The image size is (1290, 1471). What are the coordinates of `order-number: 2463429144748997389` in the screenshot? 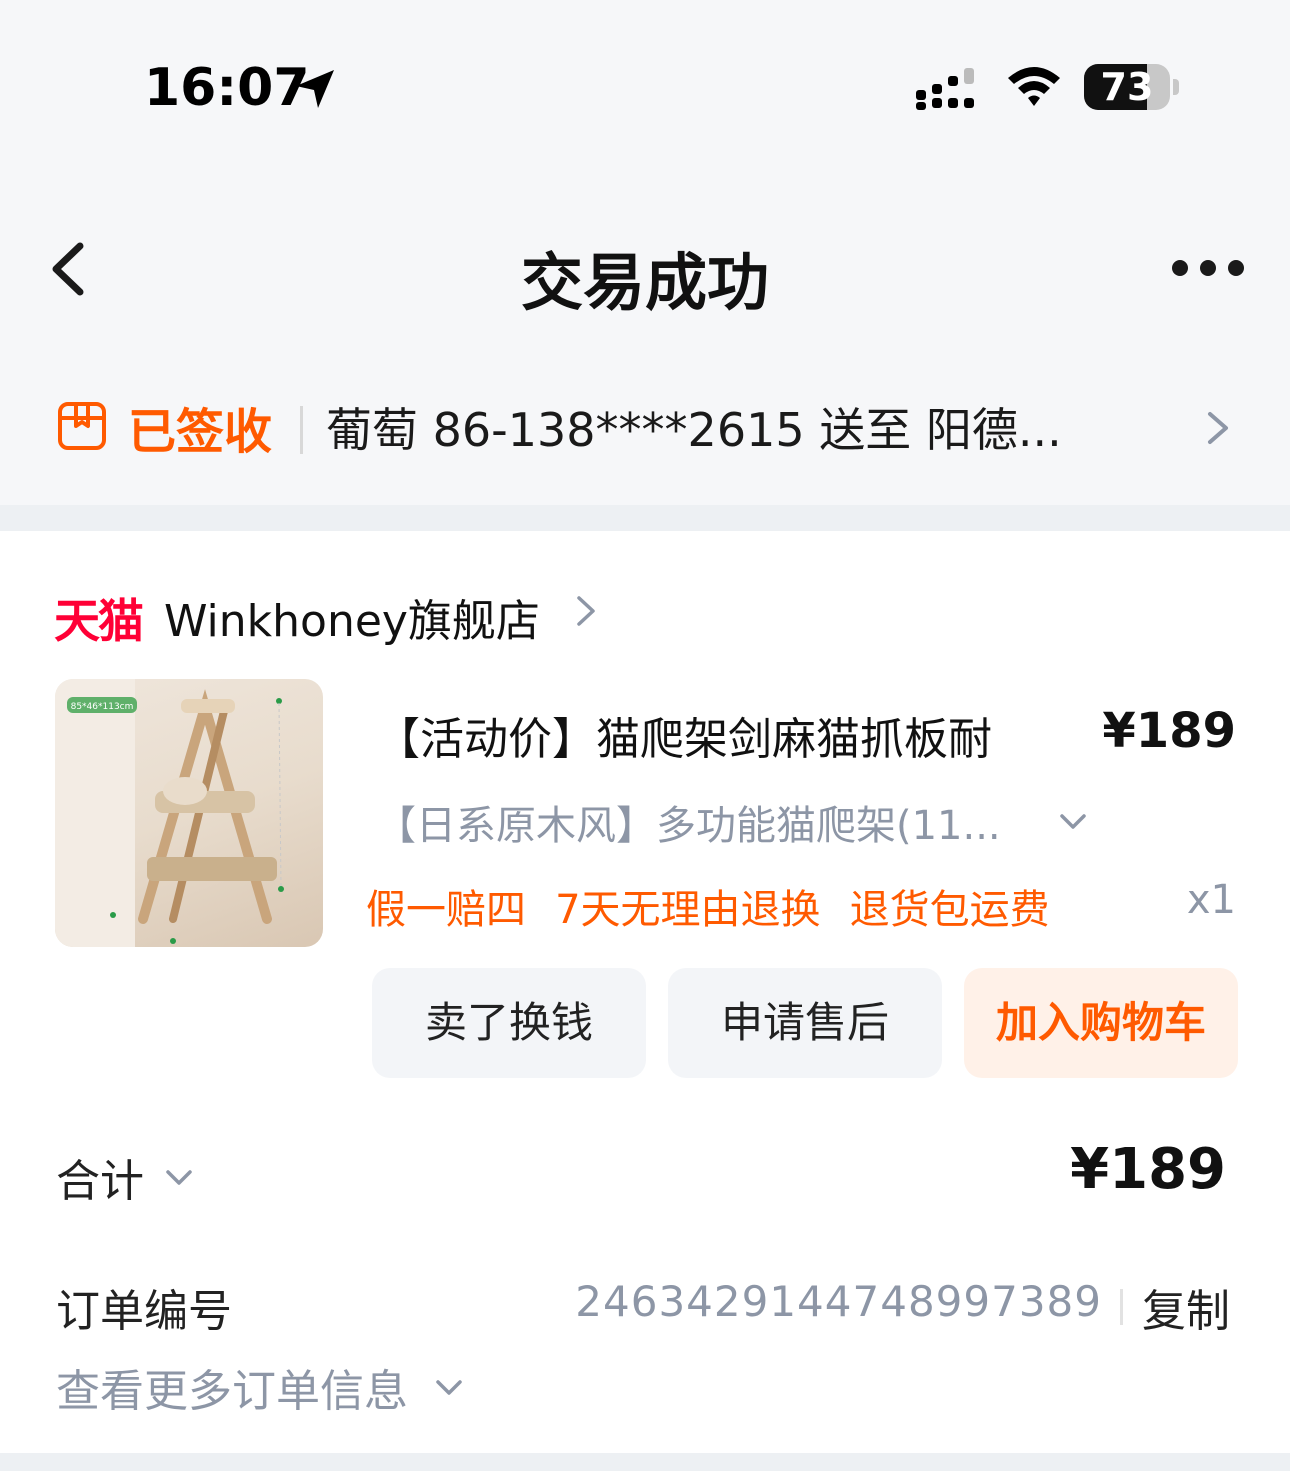 It's located at (838, 1301).